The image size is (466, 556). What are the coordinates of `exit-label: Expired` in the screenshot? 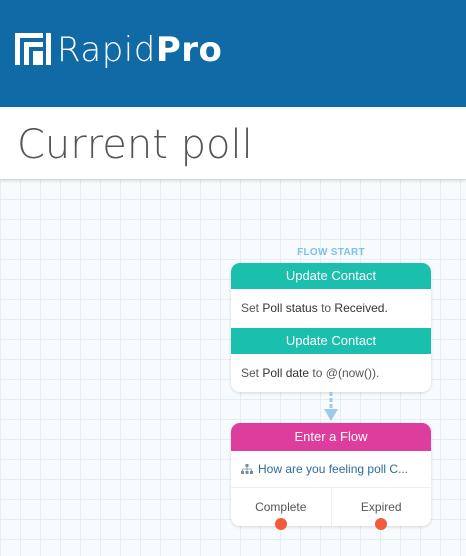 It's located at (381, 507).